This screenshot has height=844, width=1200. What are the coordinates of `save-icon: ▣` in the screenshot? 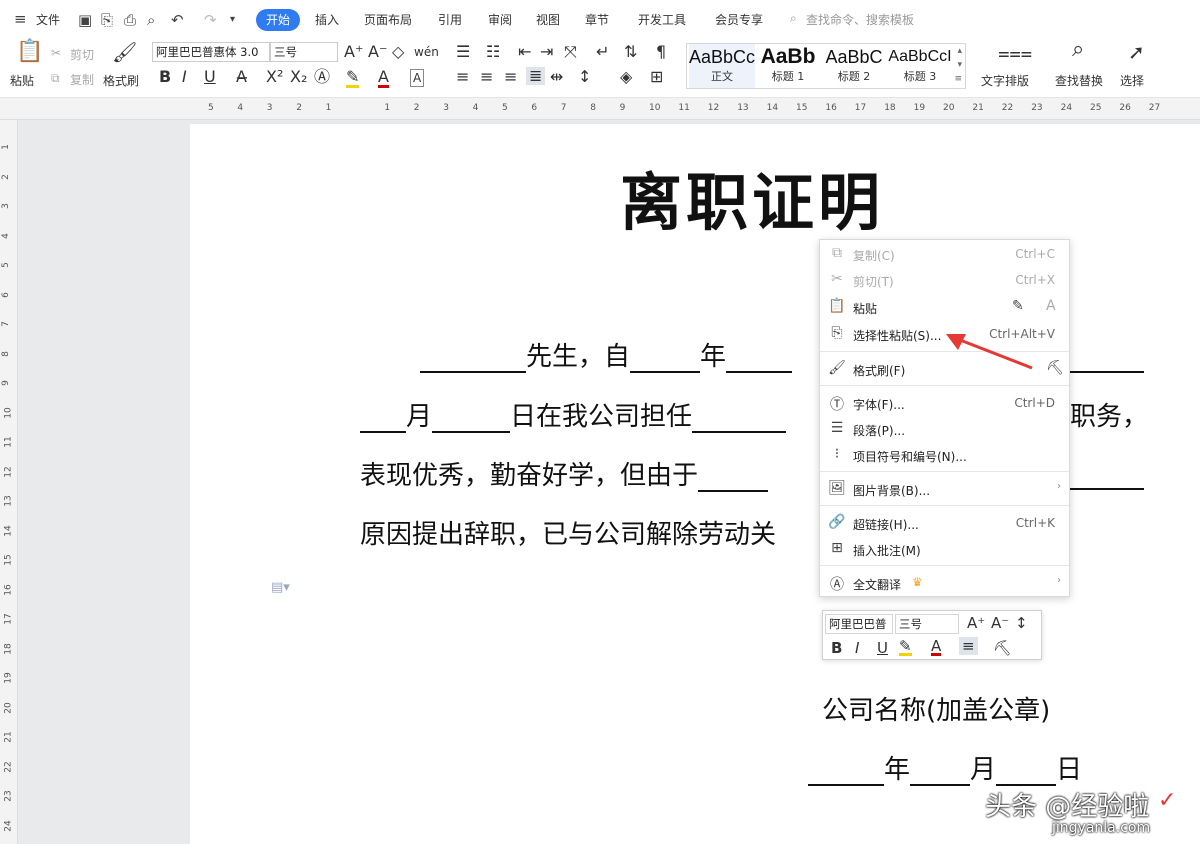 It's located at (85, 20).